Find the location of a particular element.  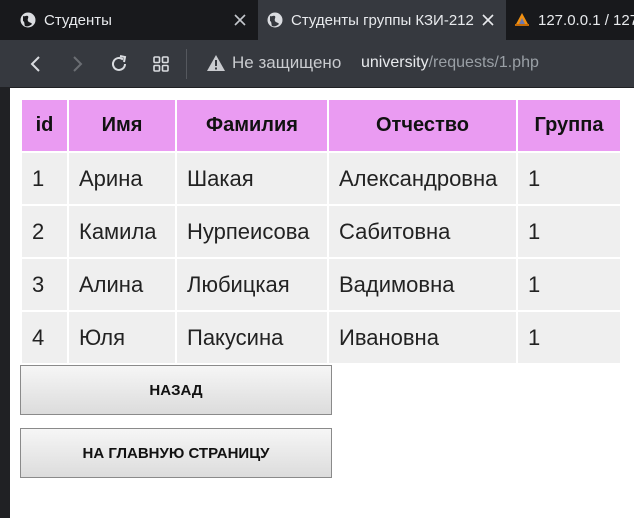

back-arrow-icon is located at coordinates (36, 64).